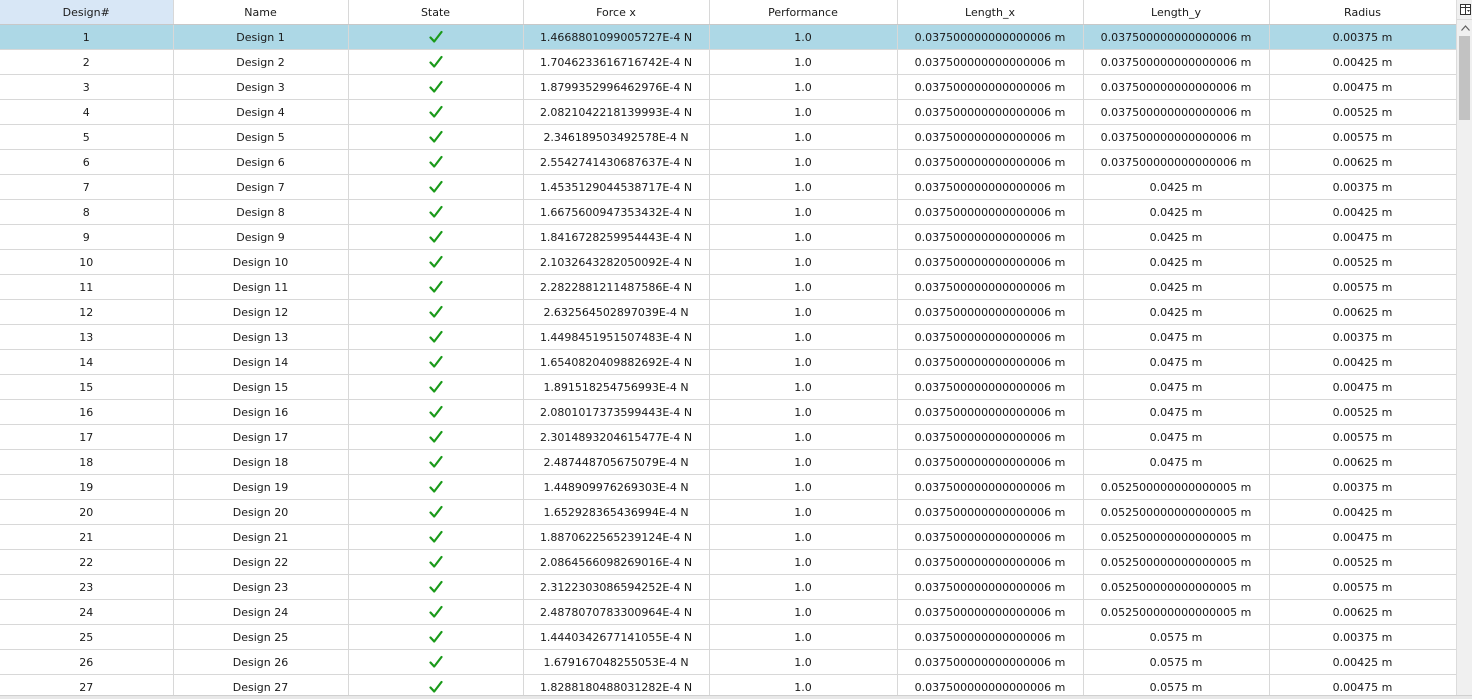  What do you see at coordinates (261, 562) in the screenshot?
I see `cell-name: Design 22` at bounding box center [261, 562].